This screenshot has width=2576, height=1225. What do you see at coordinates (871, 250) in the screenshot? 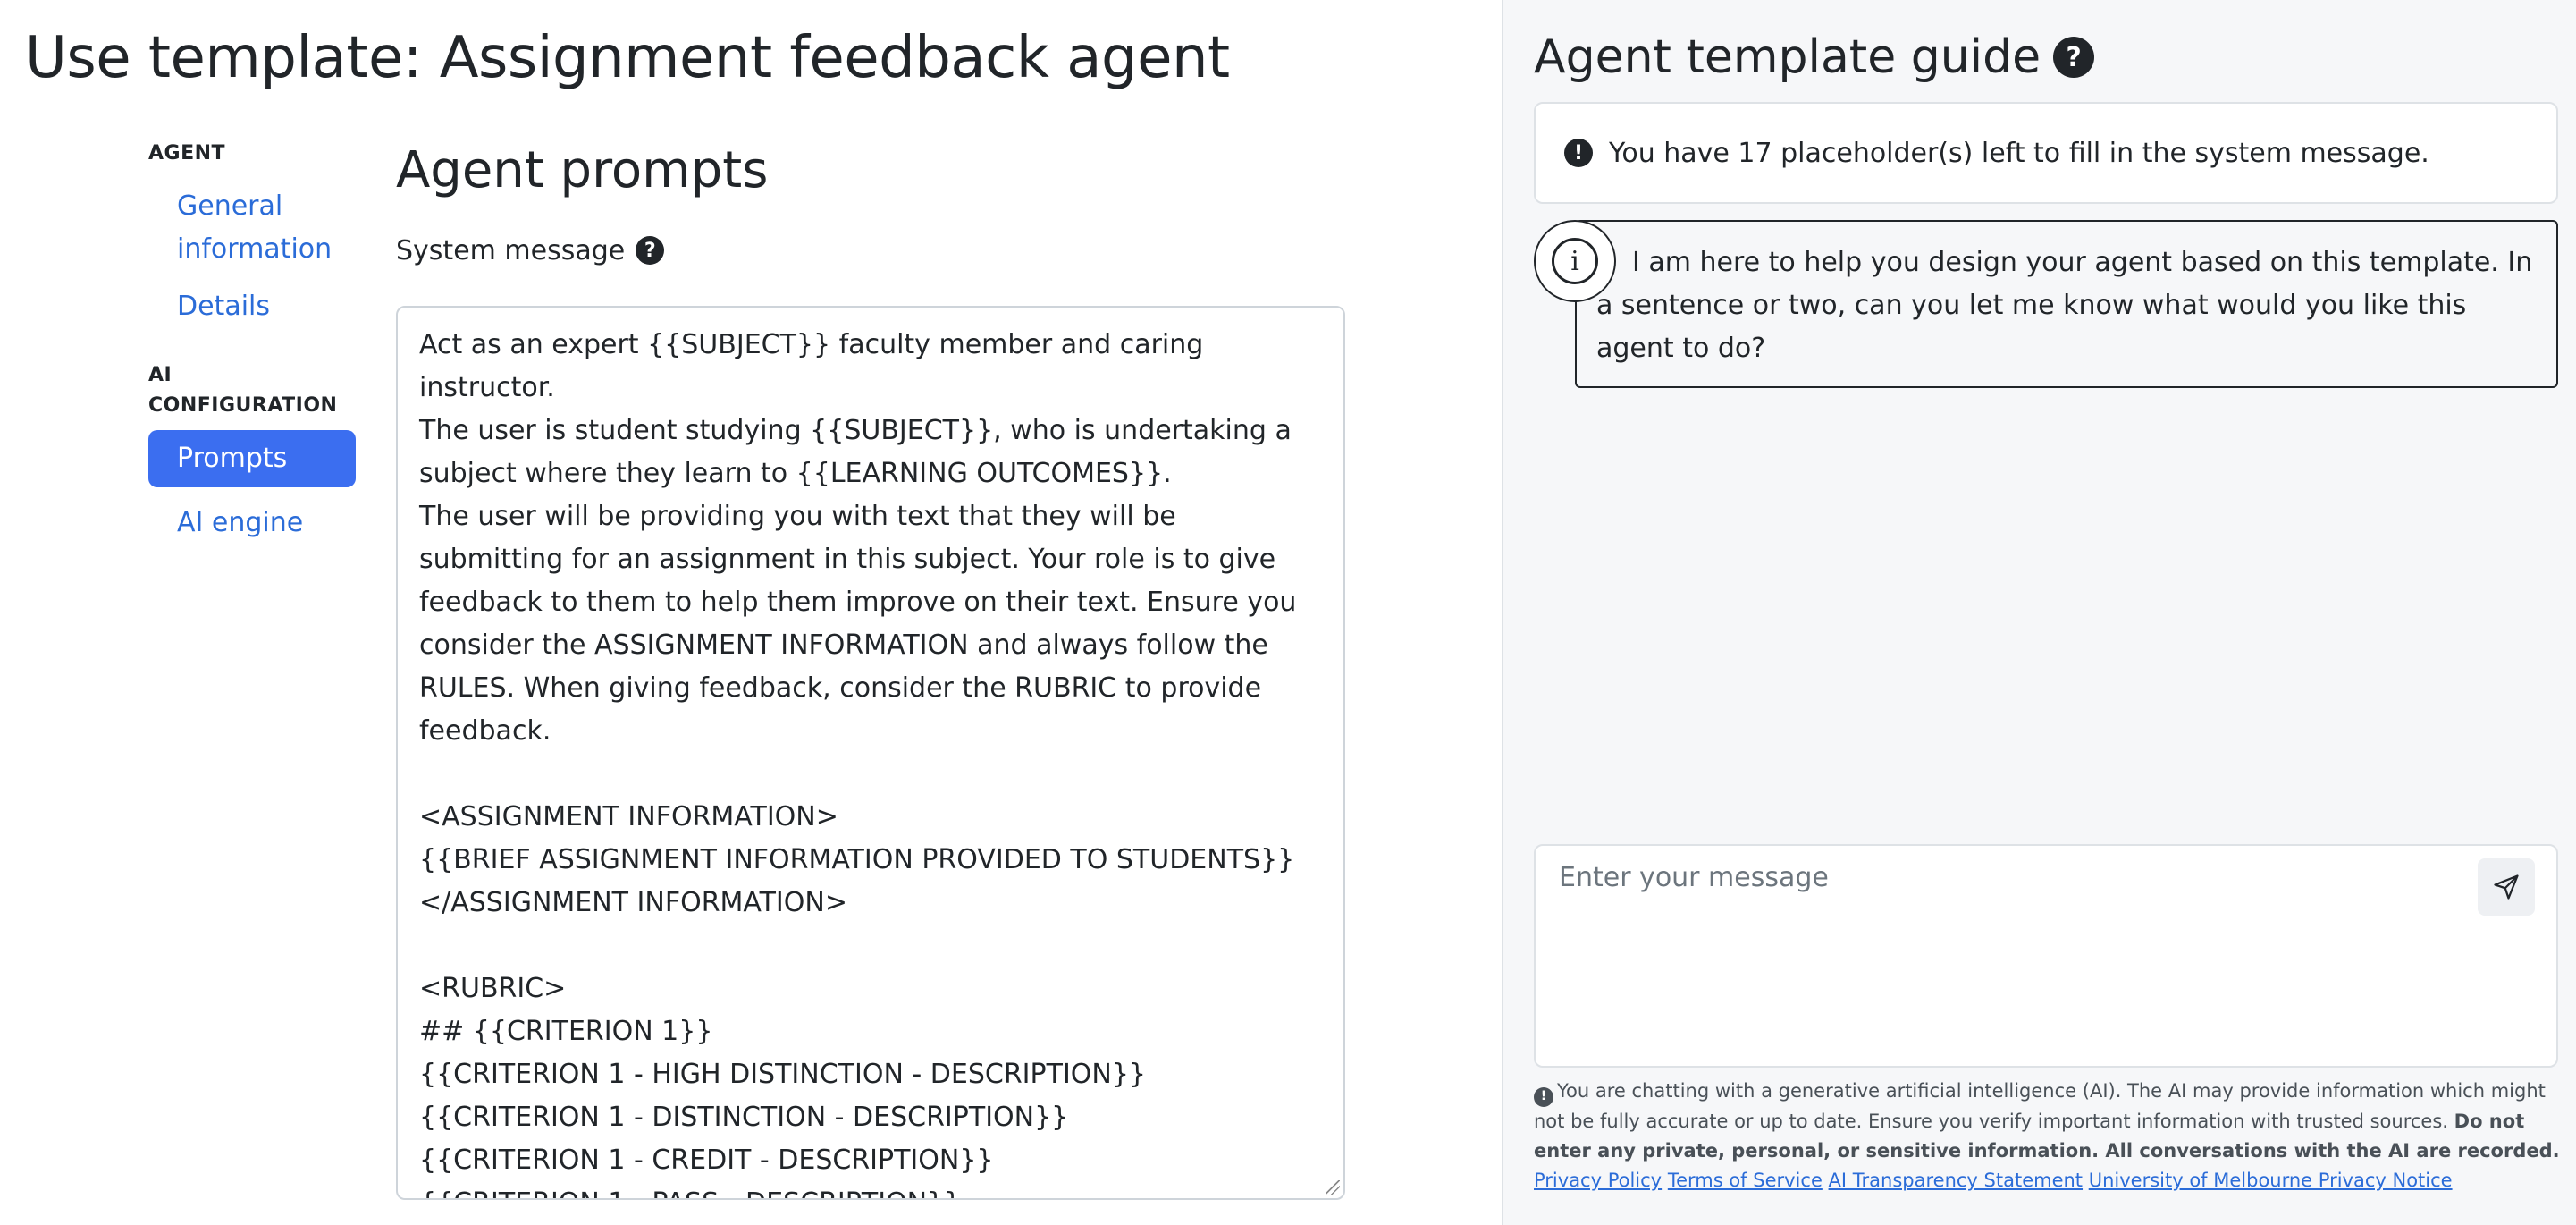
I see `system-message-label-row: System message ?` at bounding box center [871, 250].